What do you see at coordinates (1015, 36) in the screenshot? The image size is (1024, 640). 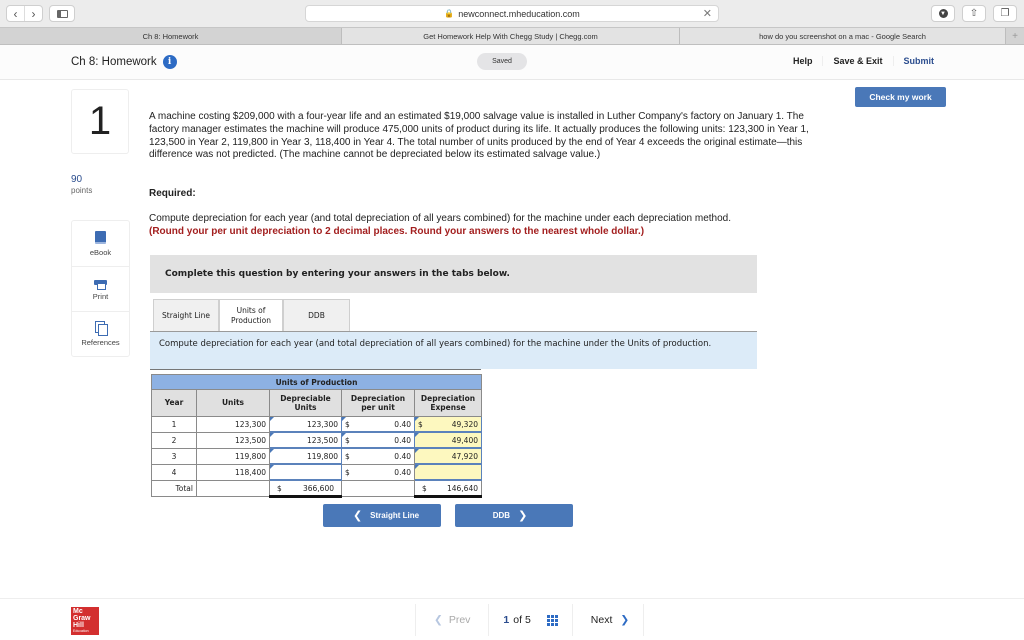 I see `new-tab-button: +` at bounding box center [1015, 36].